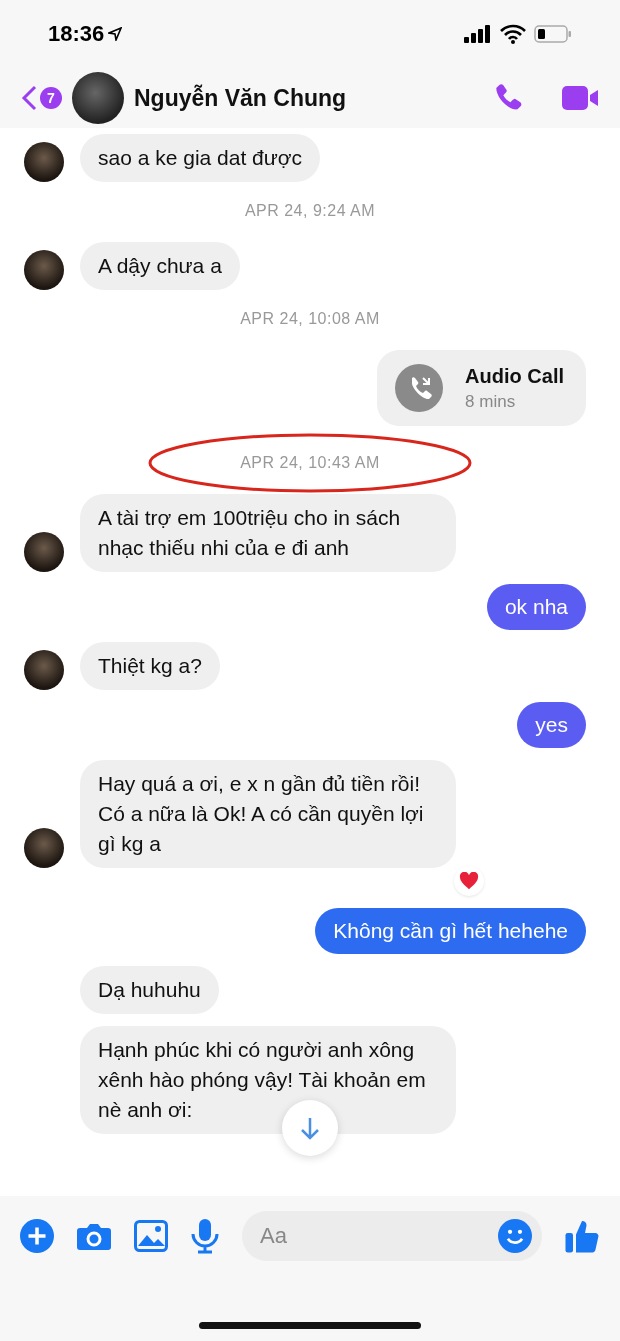 The width and height of the screenshot is (620, 1341). Describe the element at coordinates (553, 34) in the screenshot. I see `battery-icon` at that location.